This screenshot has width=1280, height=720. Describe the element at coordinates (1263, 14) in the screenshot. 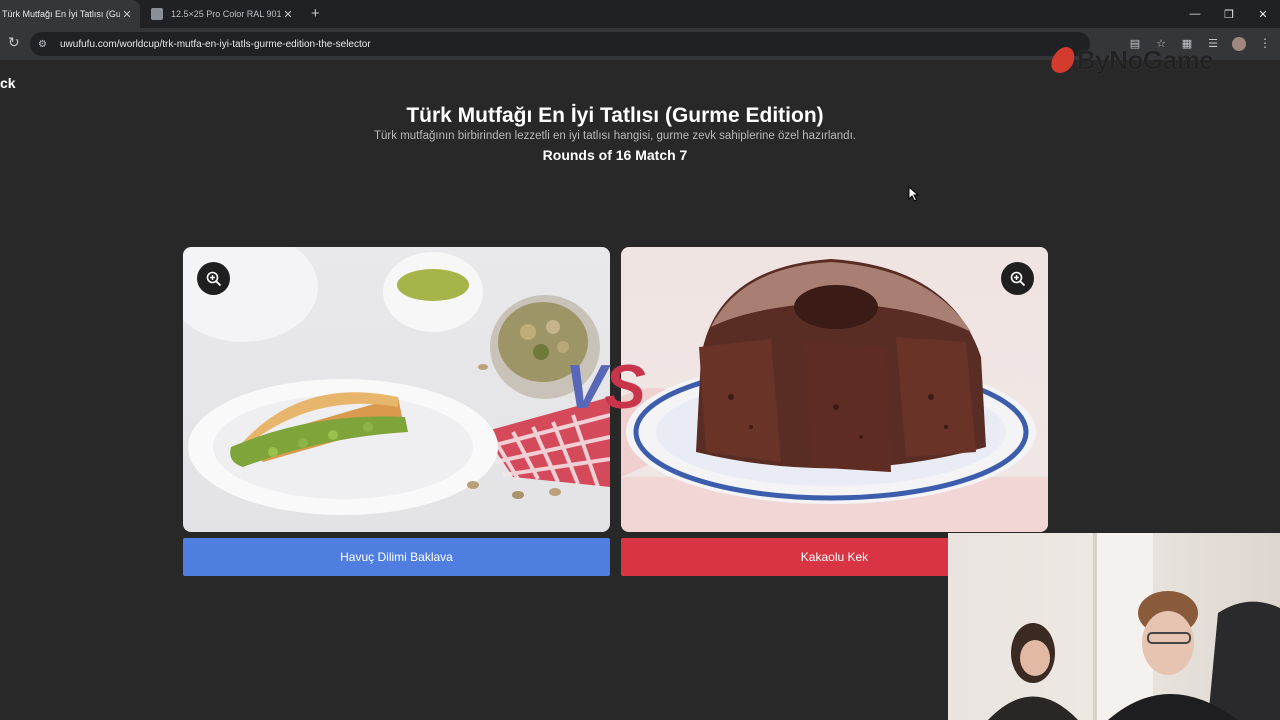

I see `window-close-icon: ✕` at that location.